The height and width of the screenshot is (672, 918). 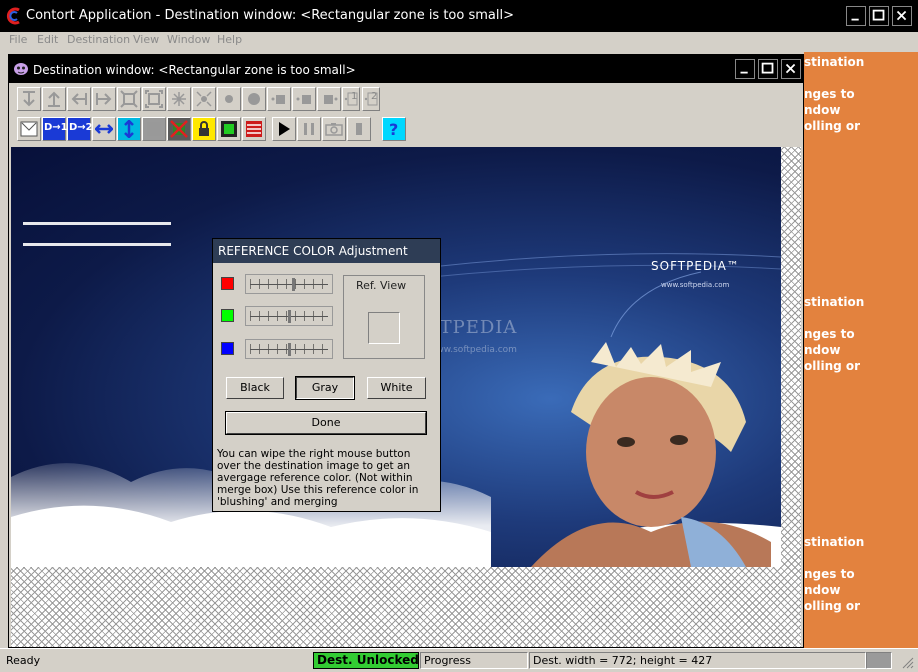 I want to click on blue-slider-thumb, so click(x=289, y=349).